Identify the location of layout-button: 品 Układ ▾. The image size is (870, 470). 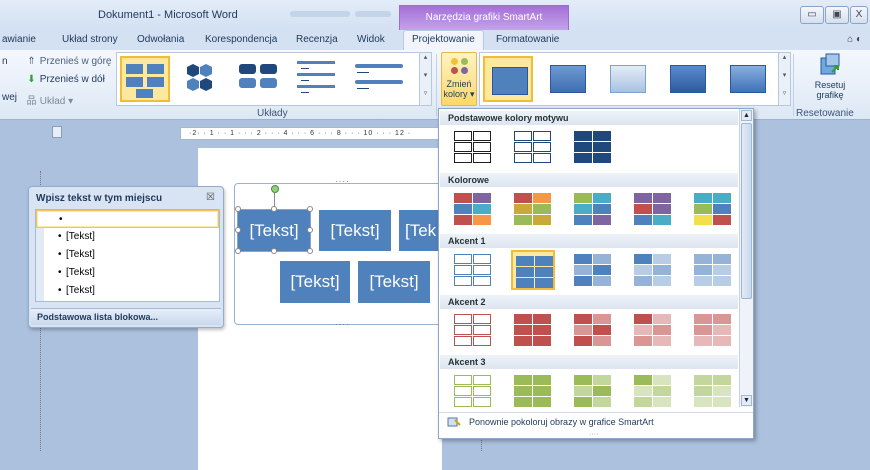
(50, 99).